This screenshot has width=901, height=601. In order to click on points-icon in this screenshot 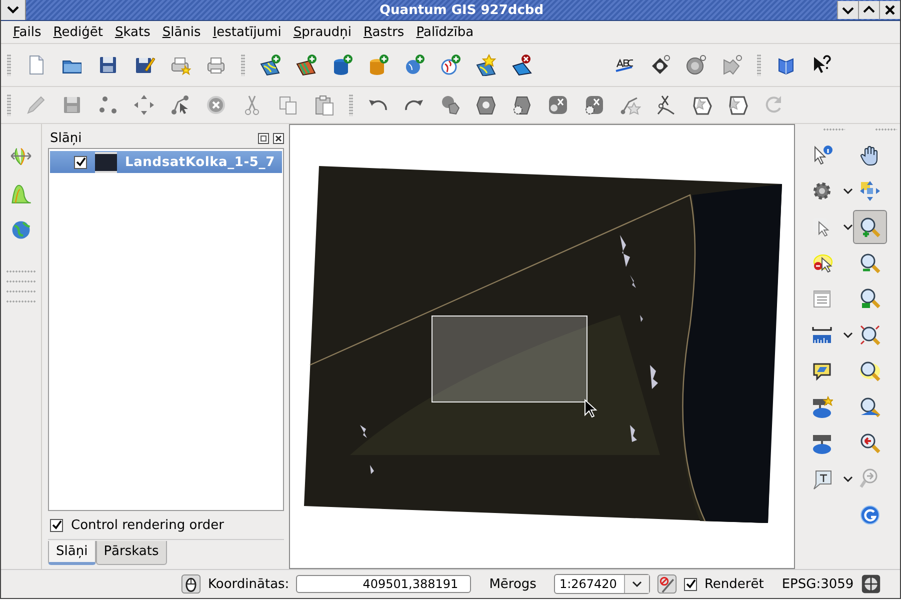, I will do `click(108, 105)`.